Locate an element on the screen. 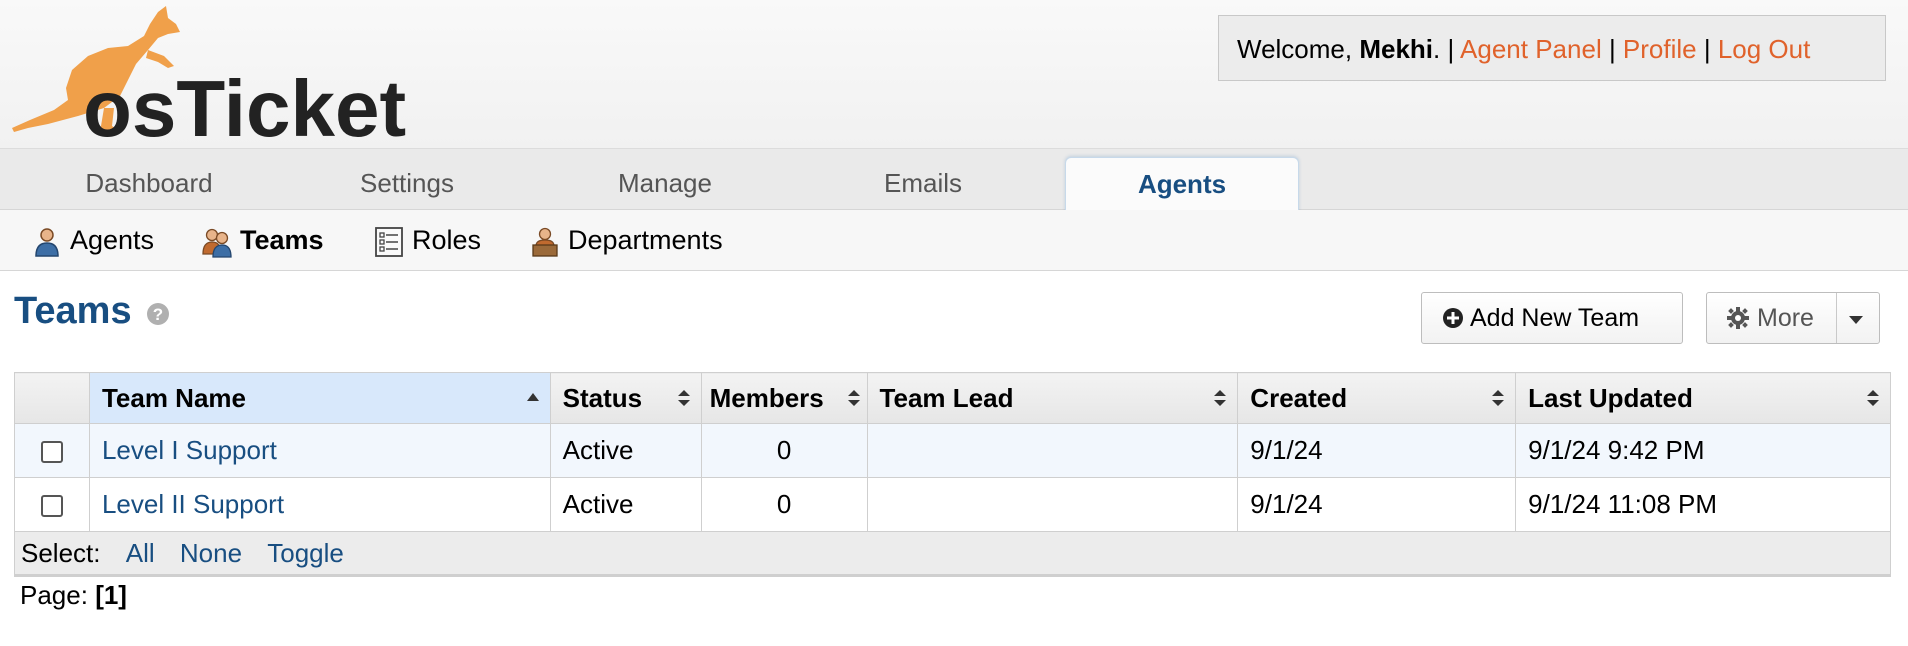  tab-dashboard: Dashboard is located at coordinates (149, 184).